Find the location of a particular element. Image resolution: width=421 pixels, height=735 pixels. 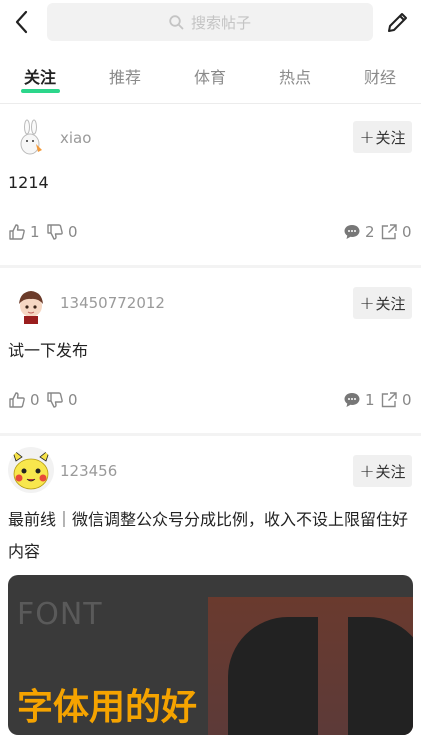

username: 13450772012 is located at coordinates (112, 303).